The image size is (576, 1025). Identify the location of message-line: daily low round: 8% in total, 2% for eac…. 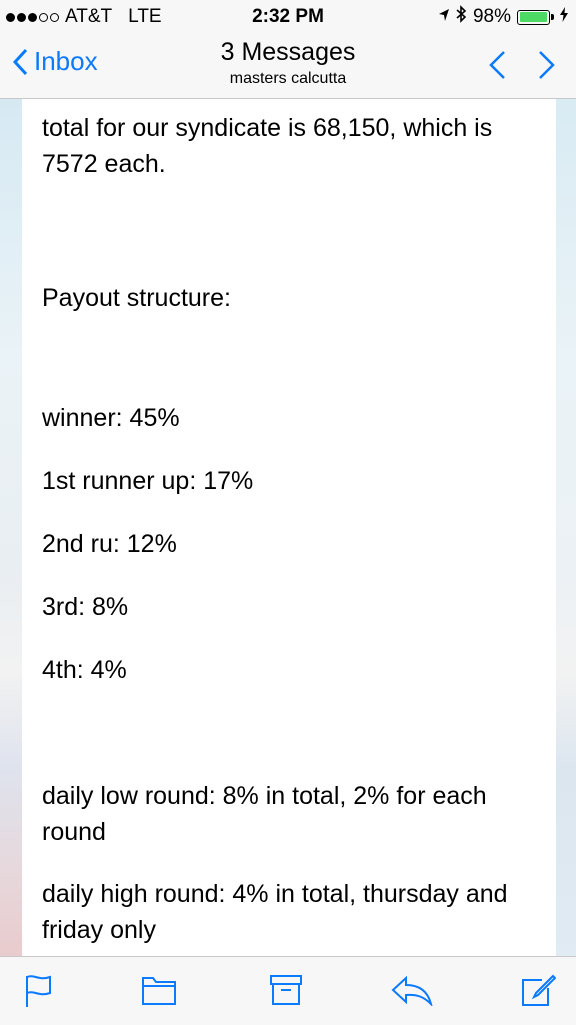
(264, 814).